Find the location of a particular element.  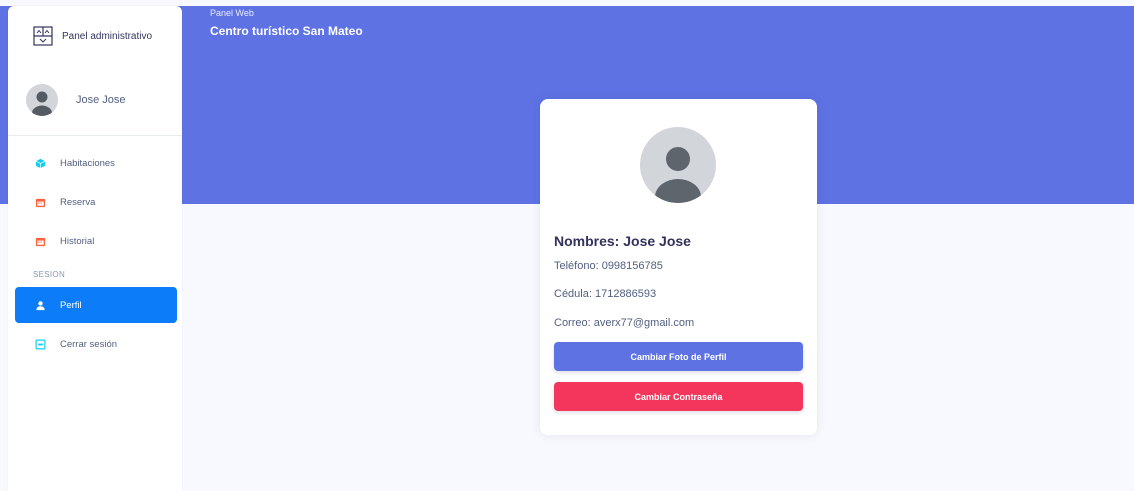

user-name: Jose Jose is located at coordinates (101, 100).